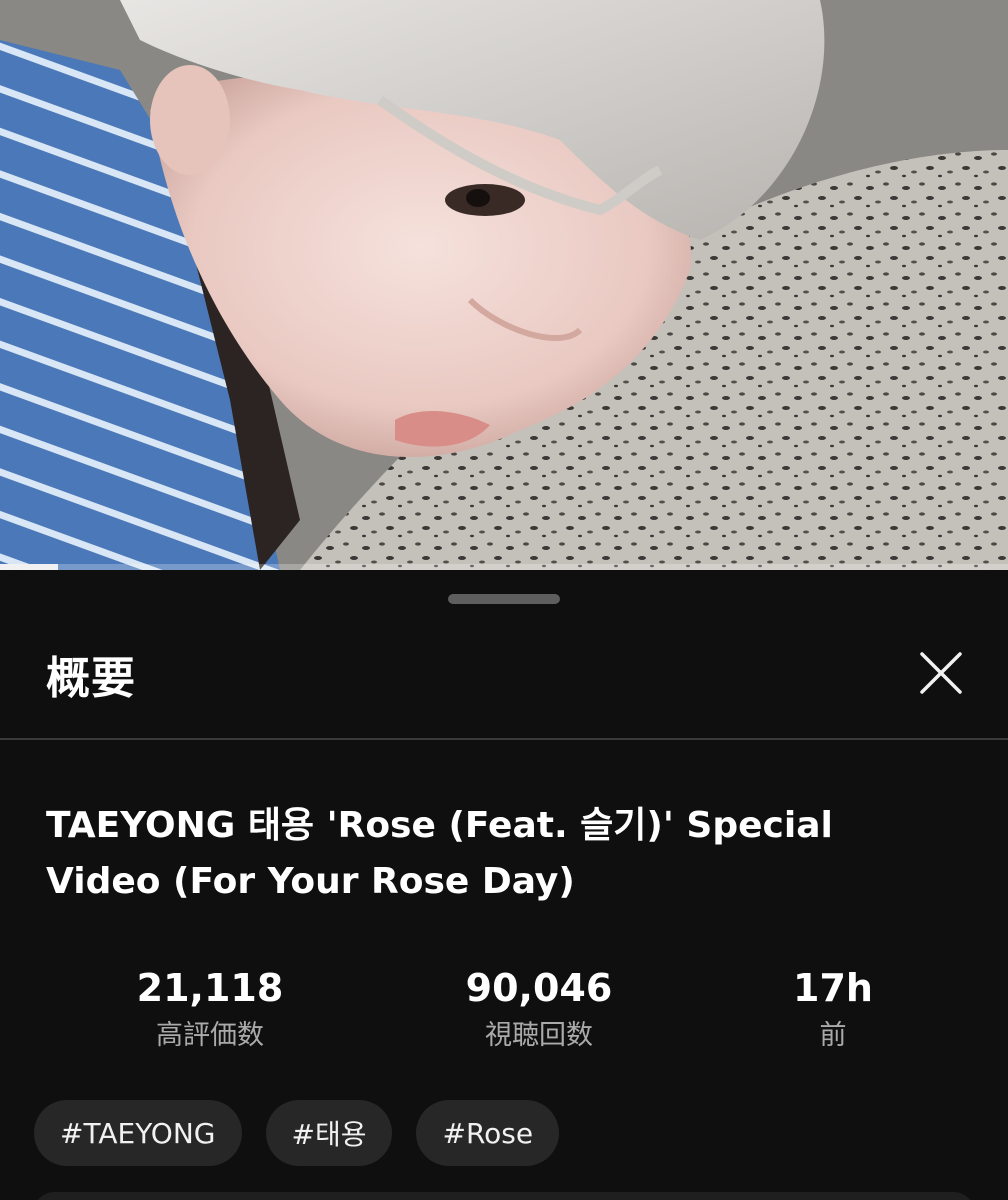  I want to click on stat-views: 90,046 視聴回数, so click(539, 1010).